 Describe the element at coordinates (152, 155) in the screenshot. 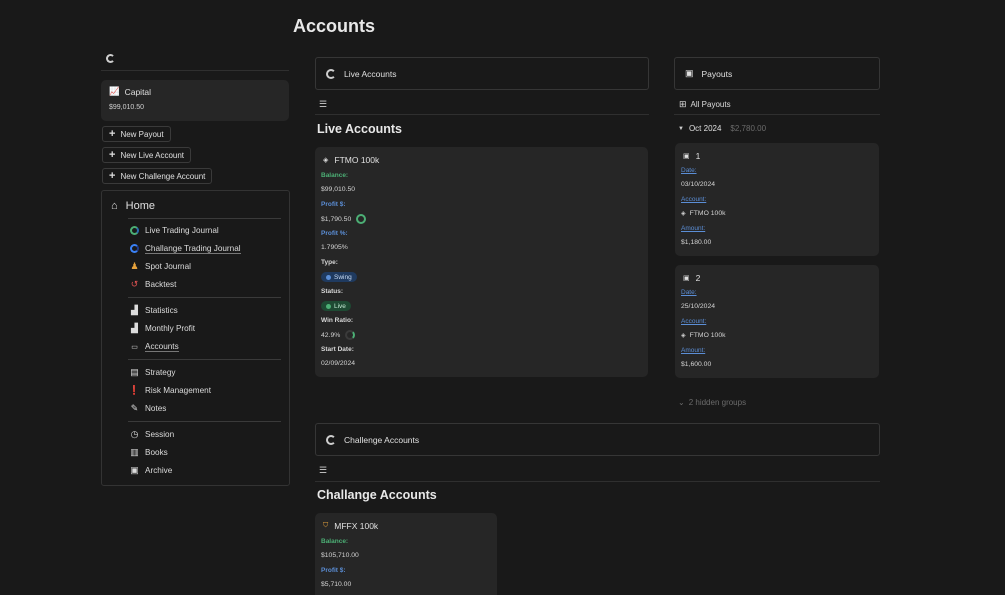

I see `new-live-label: New Live Account` at that location.